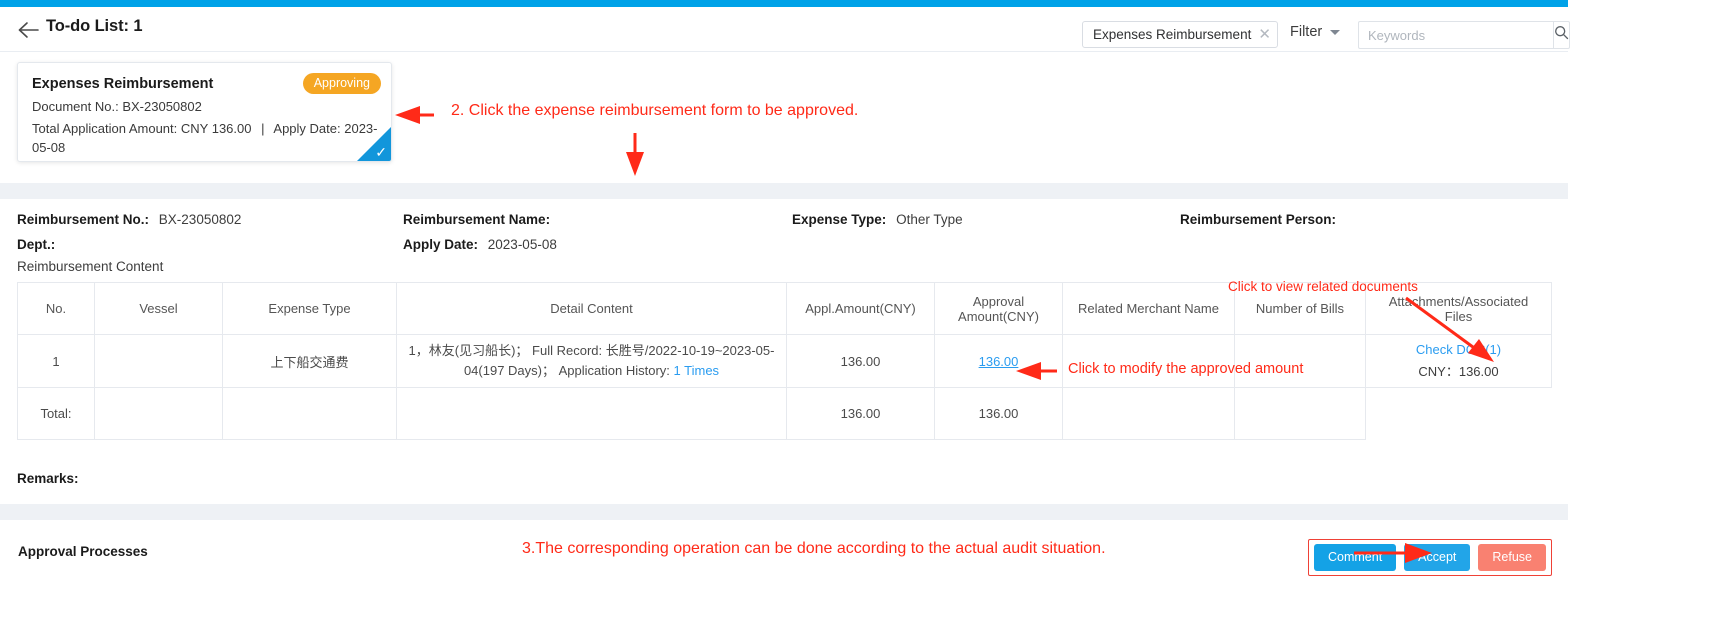 Image resolution: width=1710 pixels, height=638 pixels. I want to click on check-doc-link: Check DOC(1), so click(1458, 349).